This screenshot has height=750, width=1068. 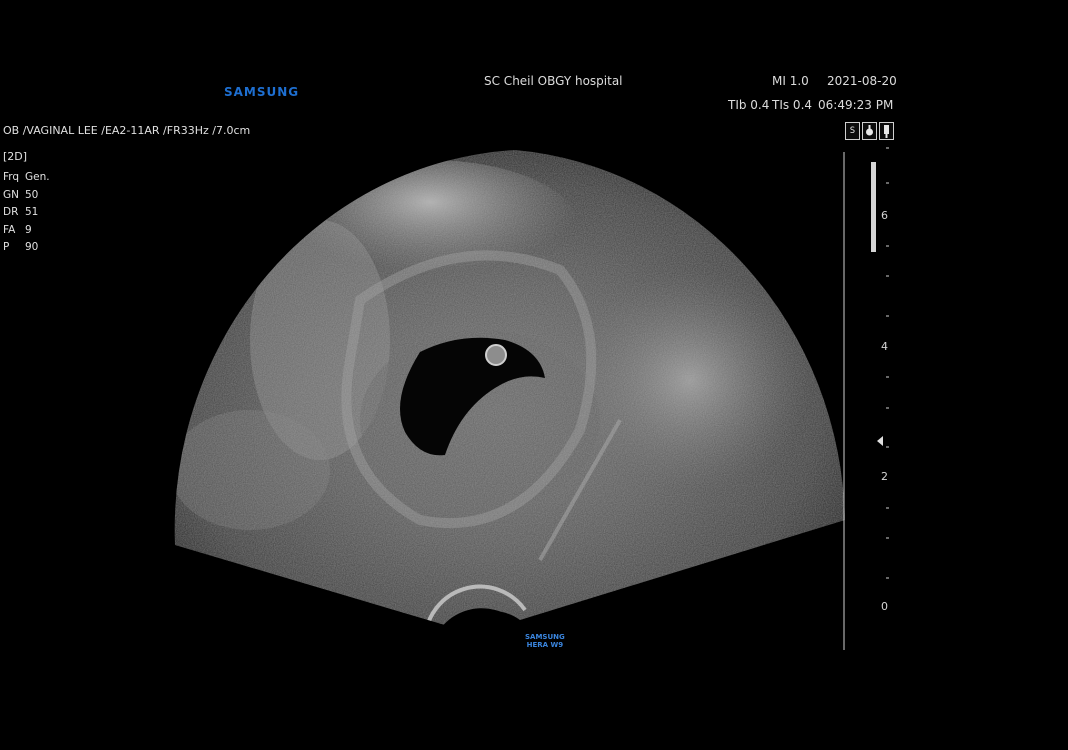 What do you see at coordinates (862, 81) in the screenshot?
I see `exam-date: 2021-08-20` at bounding box center [862, 81].